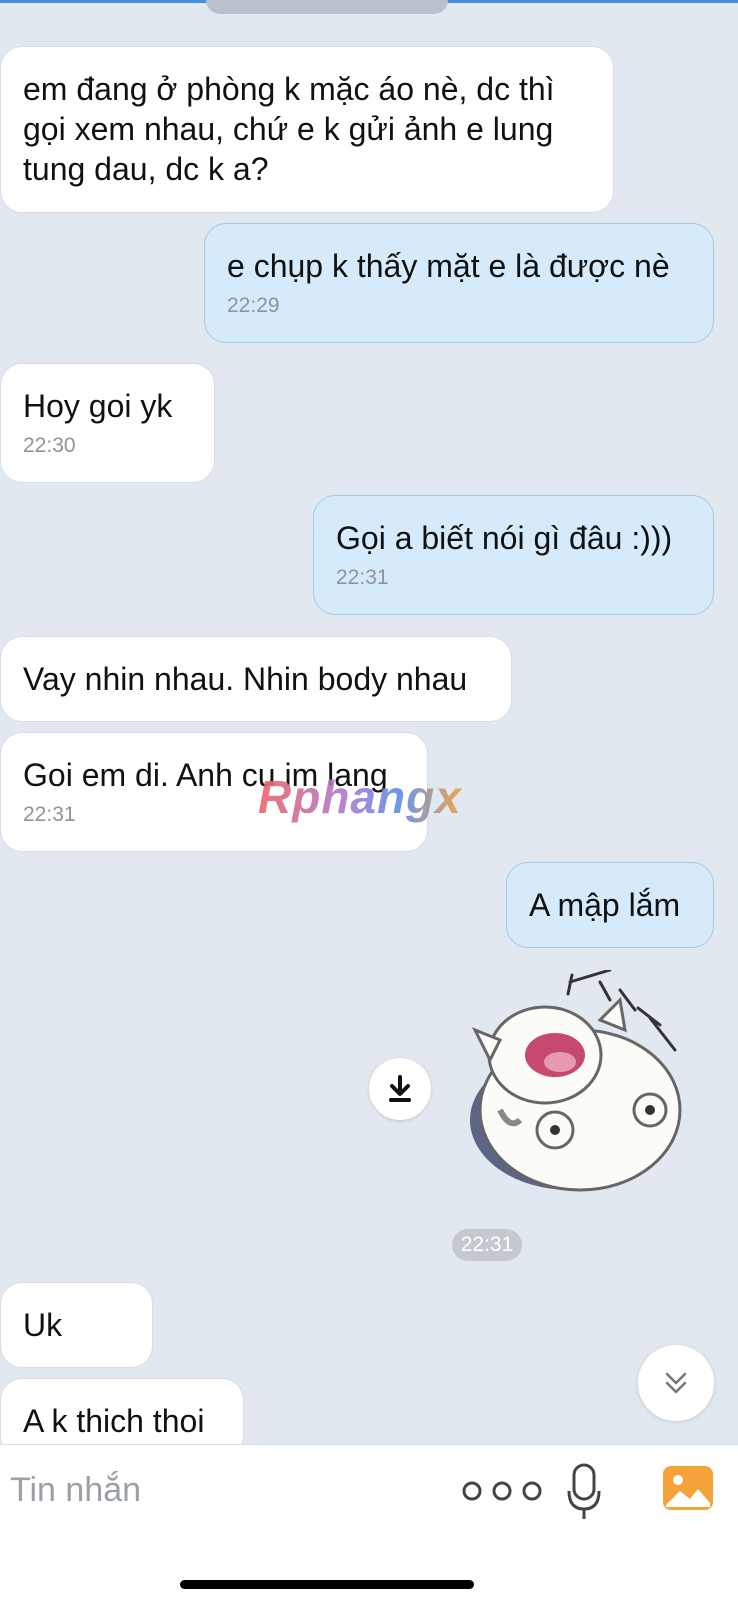 The height and width of the screenshot is (1601, 738). I want to click on message-time: 22:29, so click(253, 305).